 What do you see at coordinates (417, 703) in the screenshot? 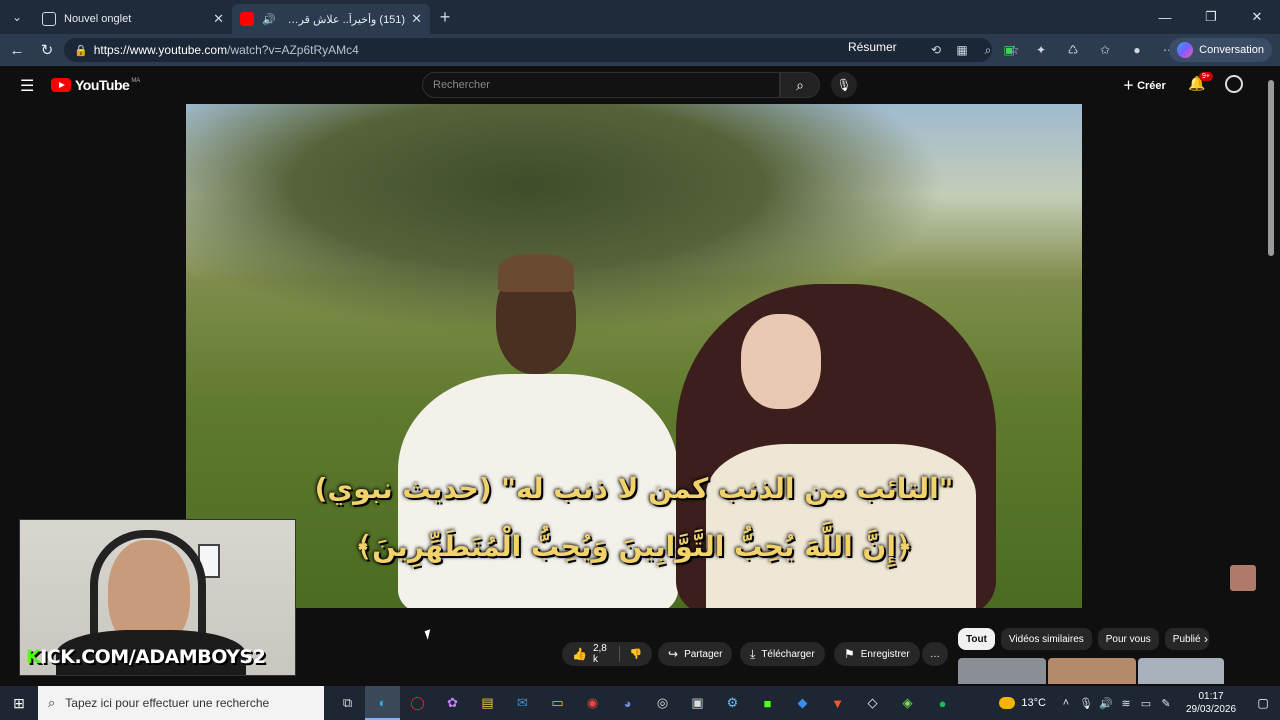
I see `opera-icon: ◯` at bounding box center [417, 703].